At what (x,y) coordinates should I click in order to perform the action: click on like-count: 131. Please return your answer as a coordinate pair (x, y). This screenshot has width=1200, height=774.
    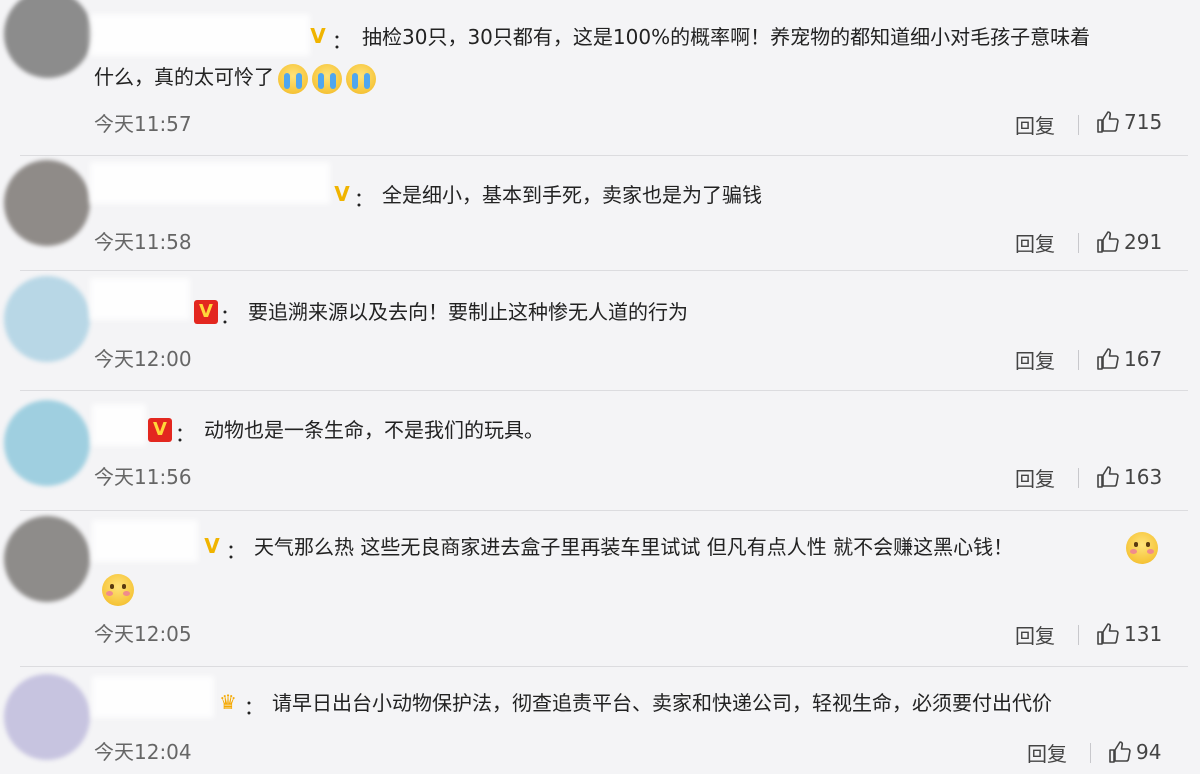
    Looking at the image, I should click on (1143, 634).